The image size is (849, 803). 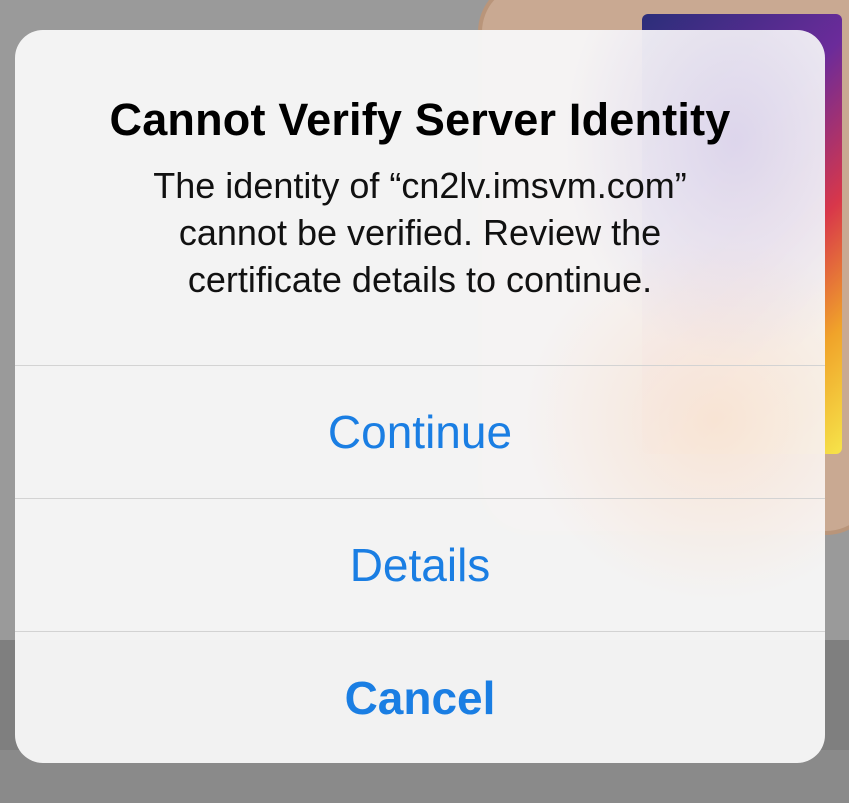 I want to click on alert-message-line: cannot be verified. Review the, so click(x=420, y=232).